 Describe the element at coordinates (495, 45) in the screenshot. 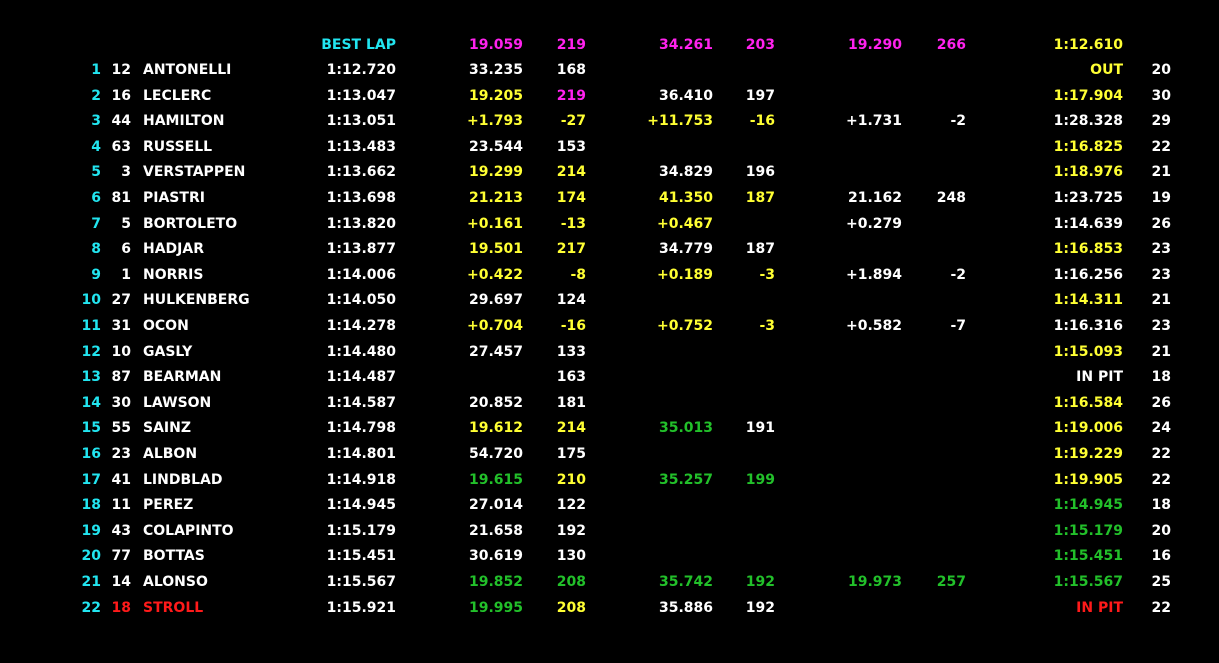

I see `overall-best-sector1: 19.059` at that location.